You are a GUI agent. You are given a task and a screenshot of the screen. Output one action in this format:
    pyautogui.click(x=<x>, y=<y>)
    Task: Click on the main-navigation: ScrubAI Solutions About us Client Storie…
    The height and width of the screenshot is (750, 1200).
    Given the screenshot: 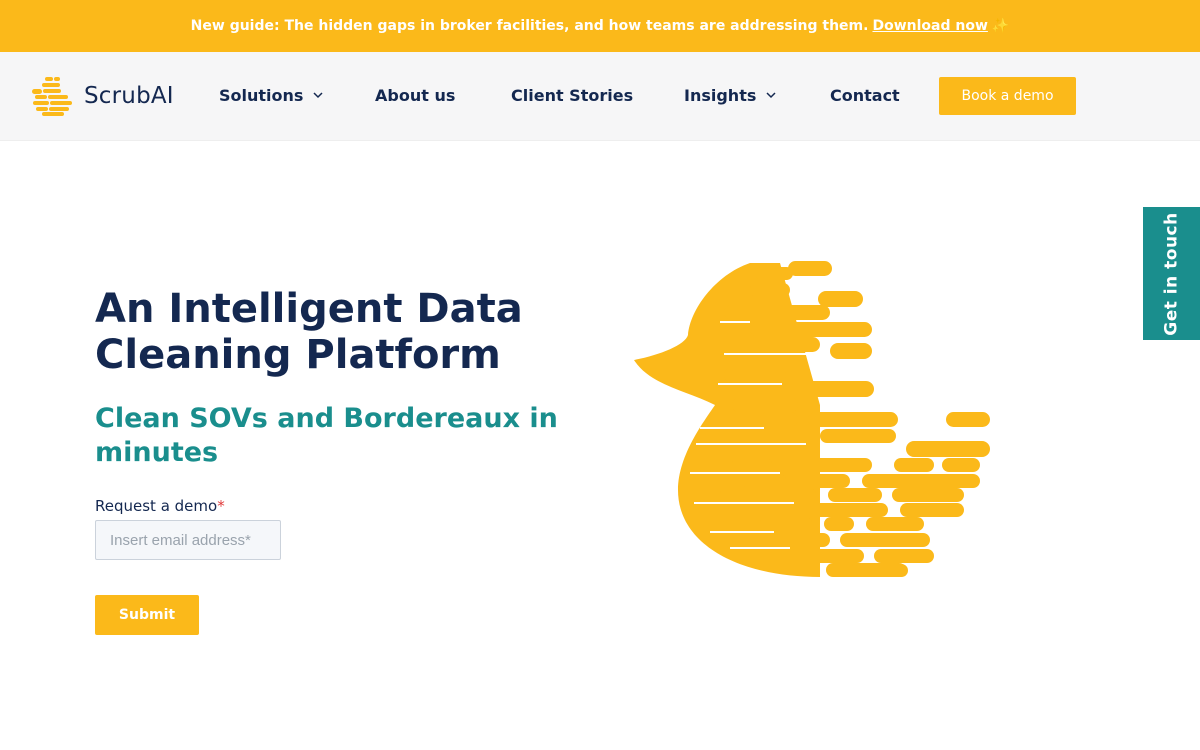 What is the action you would take?
    pyautogui.click(x=600, y=96)
    